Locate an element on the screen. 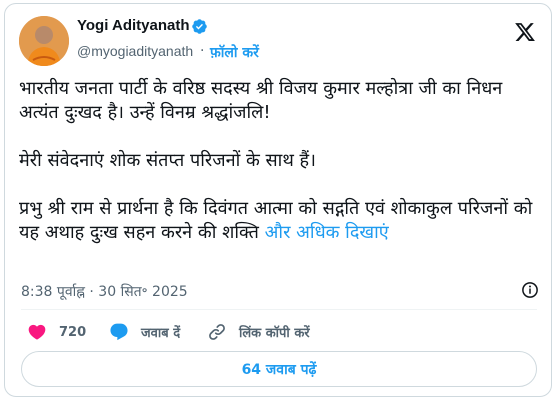 The width and height of the screenshot is (556, 402). likes-count: 720 is located at coordinates (73, 332).